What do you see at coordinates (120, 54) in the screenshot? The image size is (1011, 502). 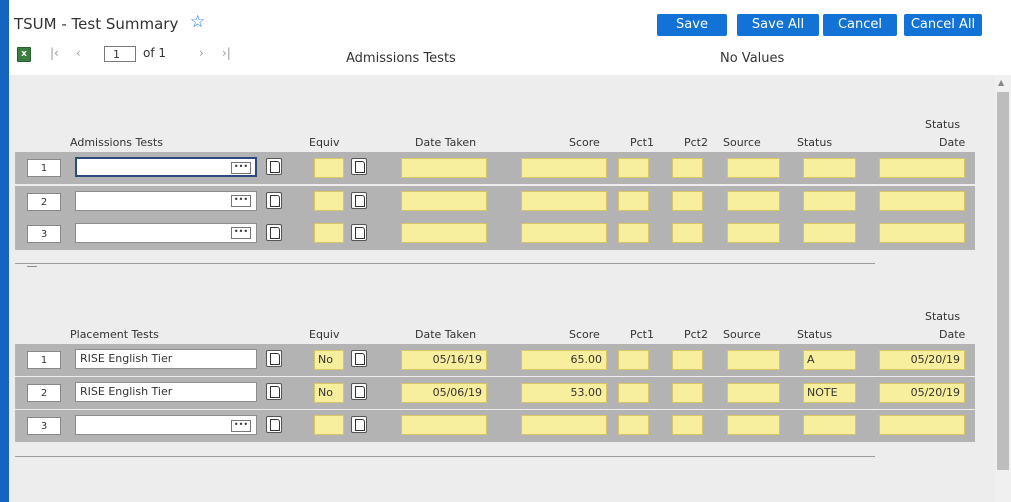 I see `page-number-input: 1` at bounding box center [120, 54].